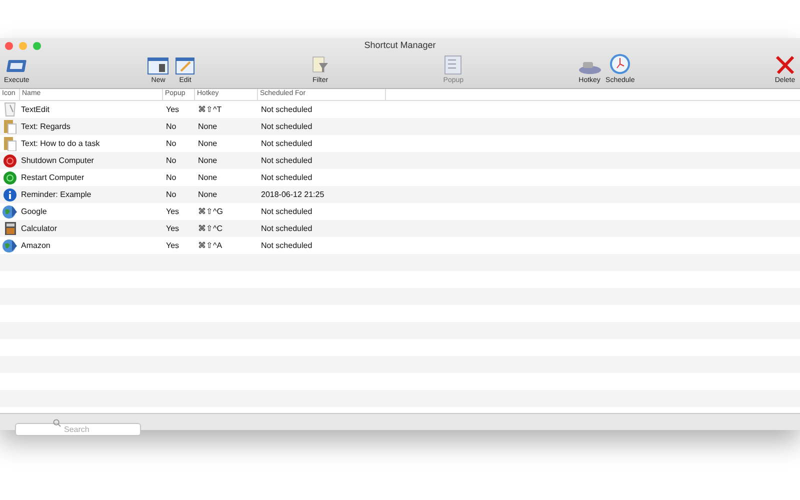 The image size is (800, 500). What do you see at coordinates (10, 228) in the screenshot?
I see `calculator-icon` at bounding box center [10, 228].